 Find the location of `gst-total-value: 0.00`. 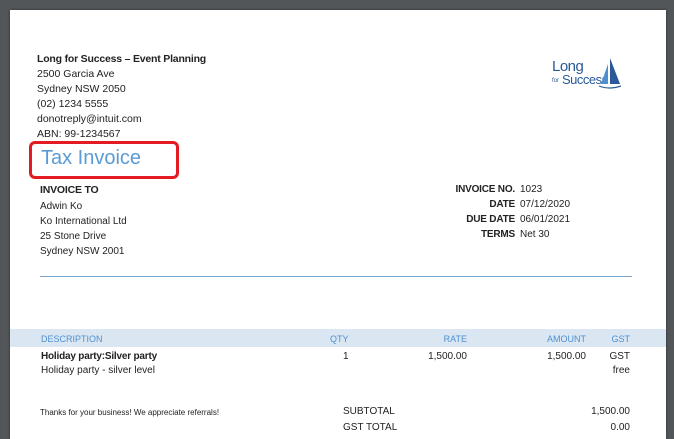

gst-total-value: 0.00 is located at coordinates (620, 427).